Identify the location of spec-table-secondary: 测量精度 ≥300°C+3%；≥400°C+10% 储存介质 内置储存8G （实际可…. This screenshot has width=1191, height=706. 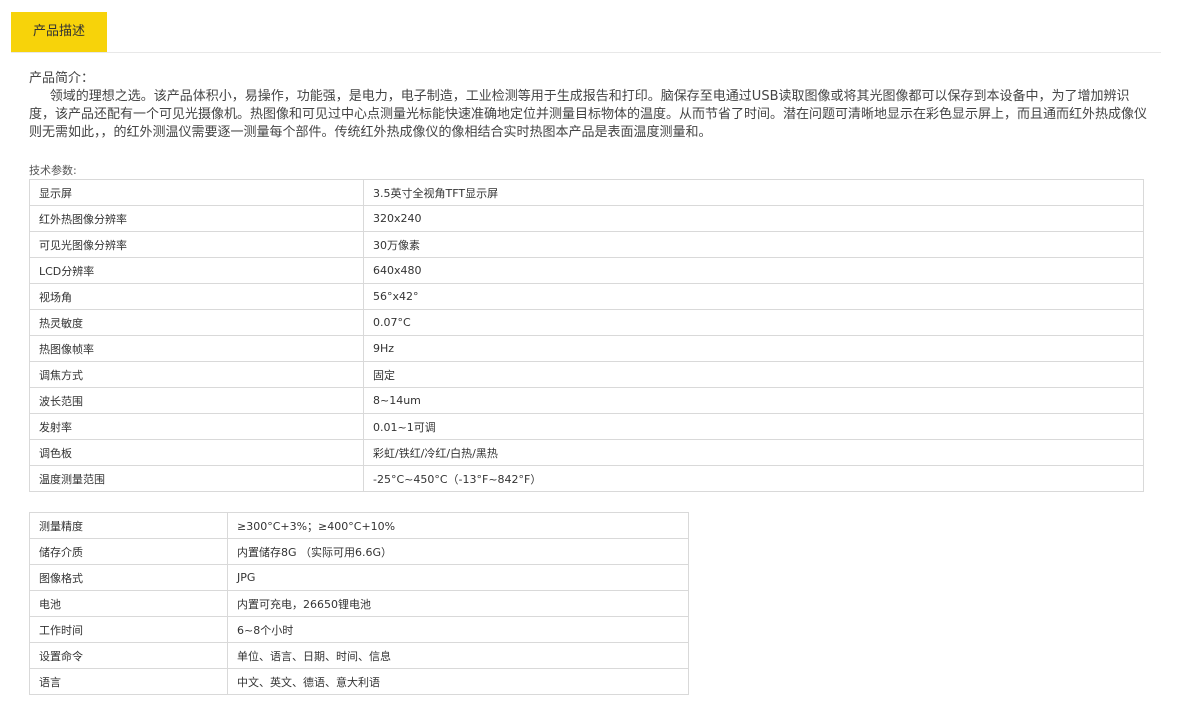
(359, 603).